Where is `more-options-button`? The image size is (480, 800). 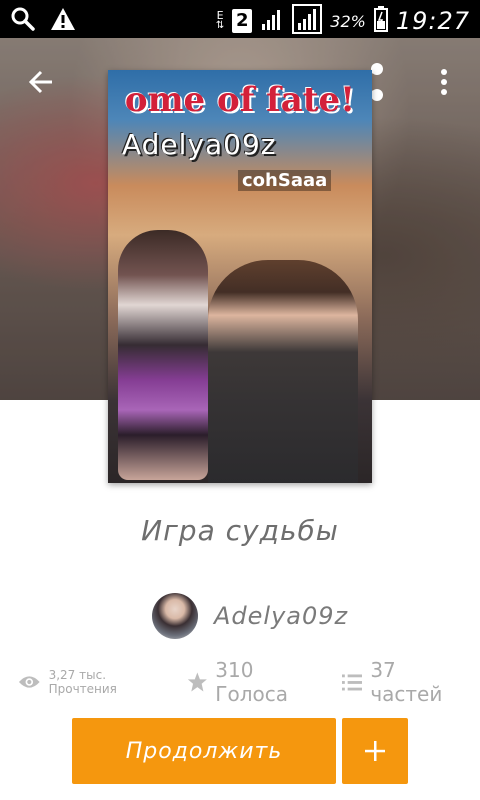 more-options-button is located at coordinates (444, 82).